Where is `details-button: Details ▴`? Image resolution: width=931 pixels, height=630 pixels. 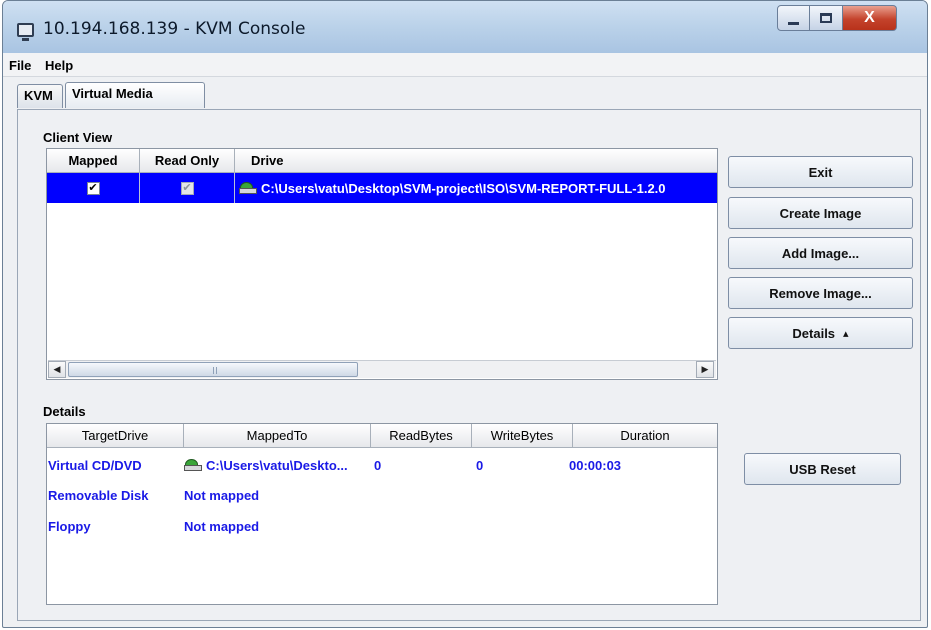
details-button: Details ▴ is located at coordinates (820, 333).